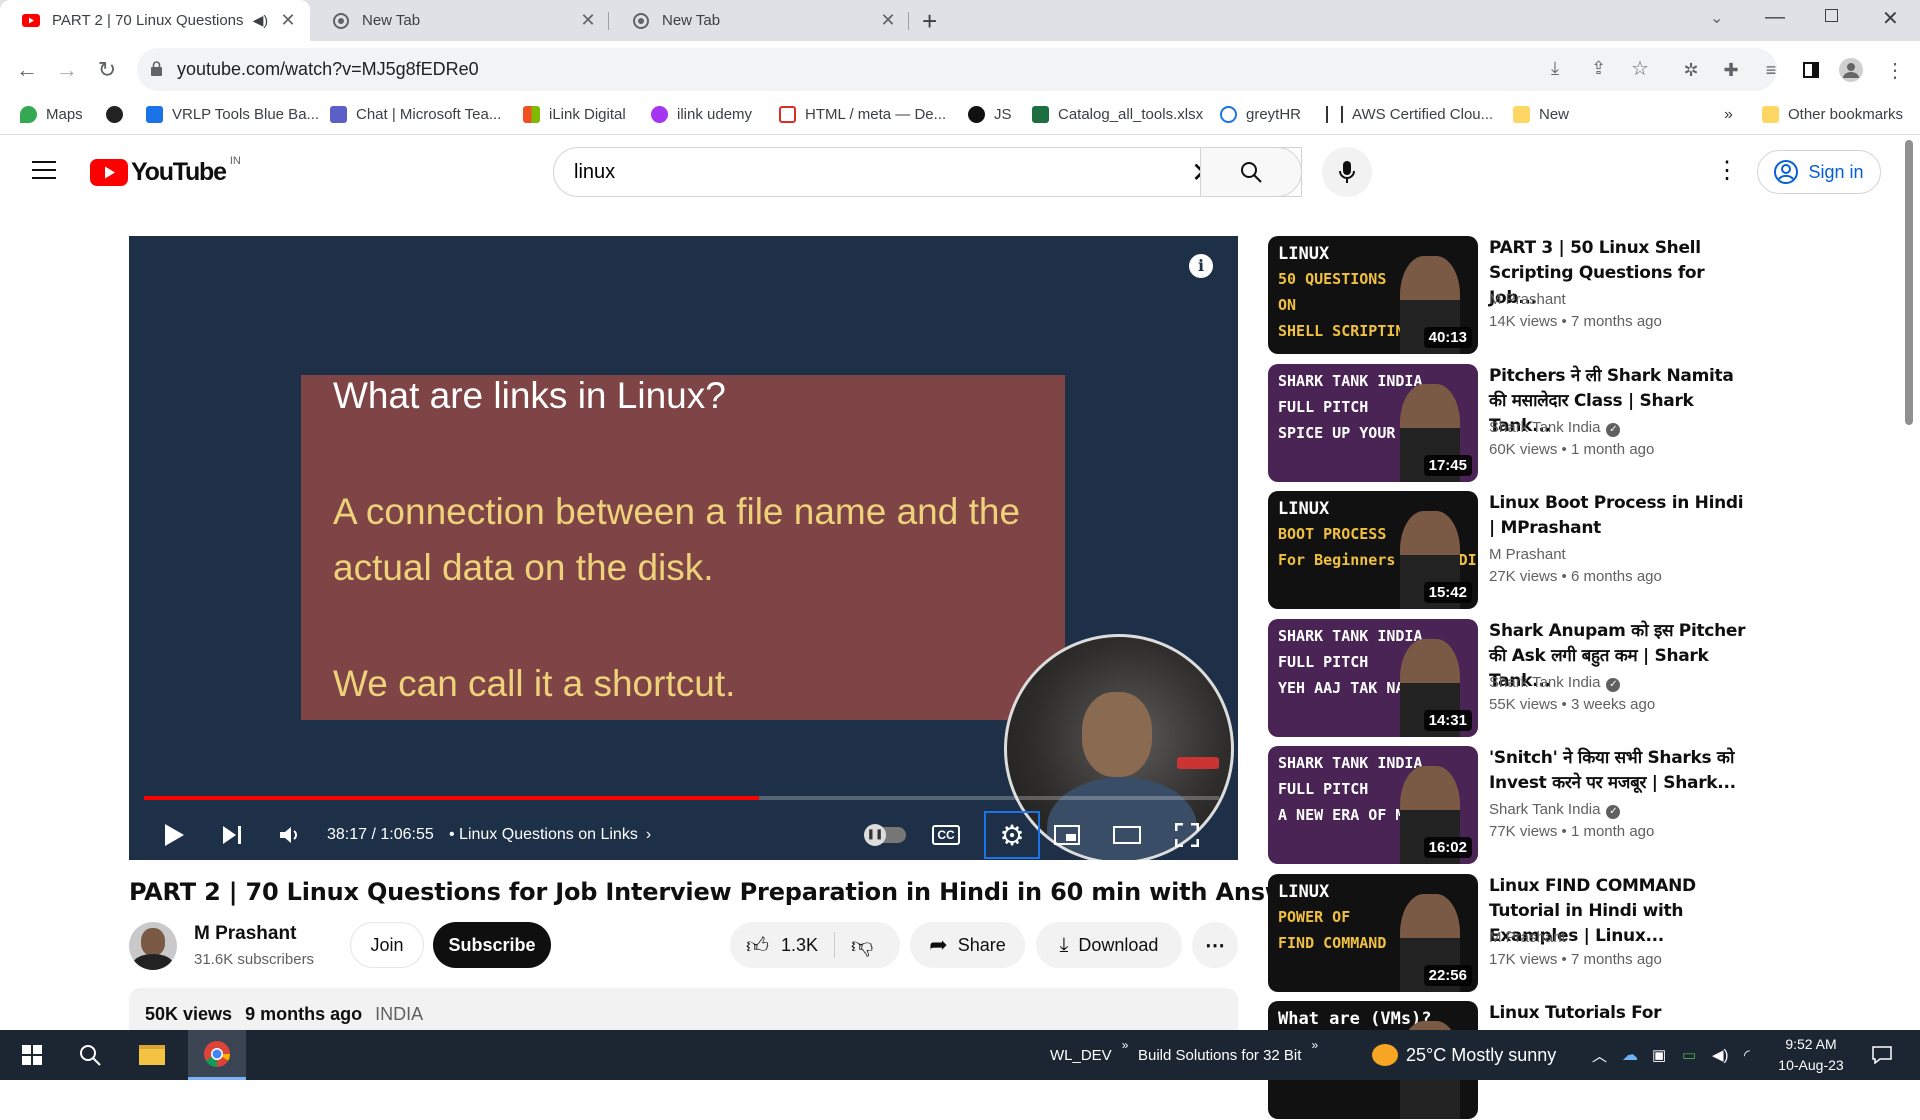  What do you see at coordinates (399, 1014) in the screenshot?
I see `country-tag: INDIA` at bounding box center [399, 1014].